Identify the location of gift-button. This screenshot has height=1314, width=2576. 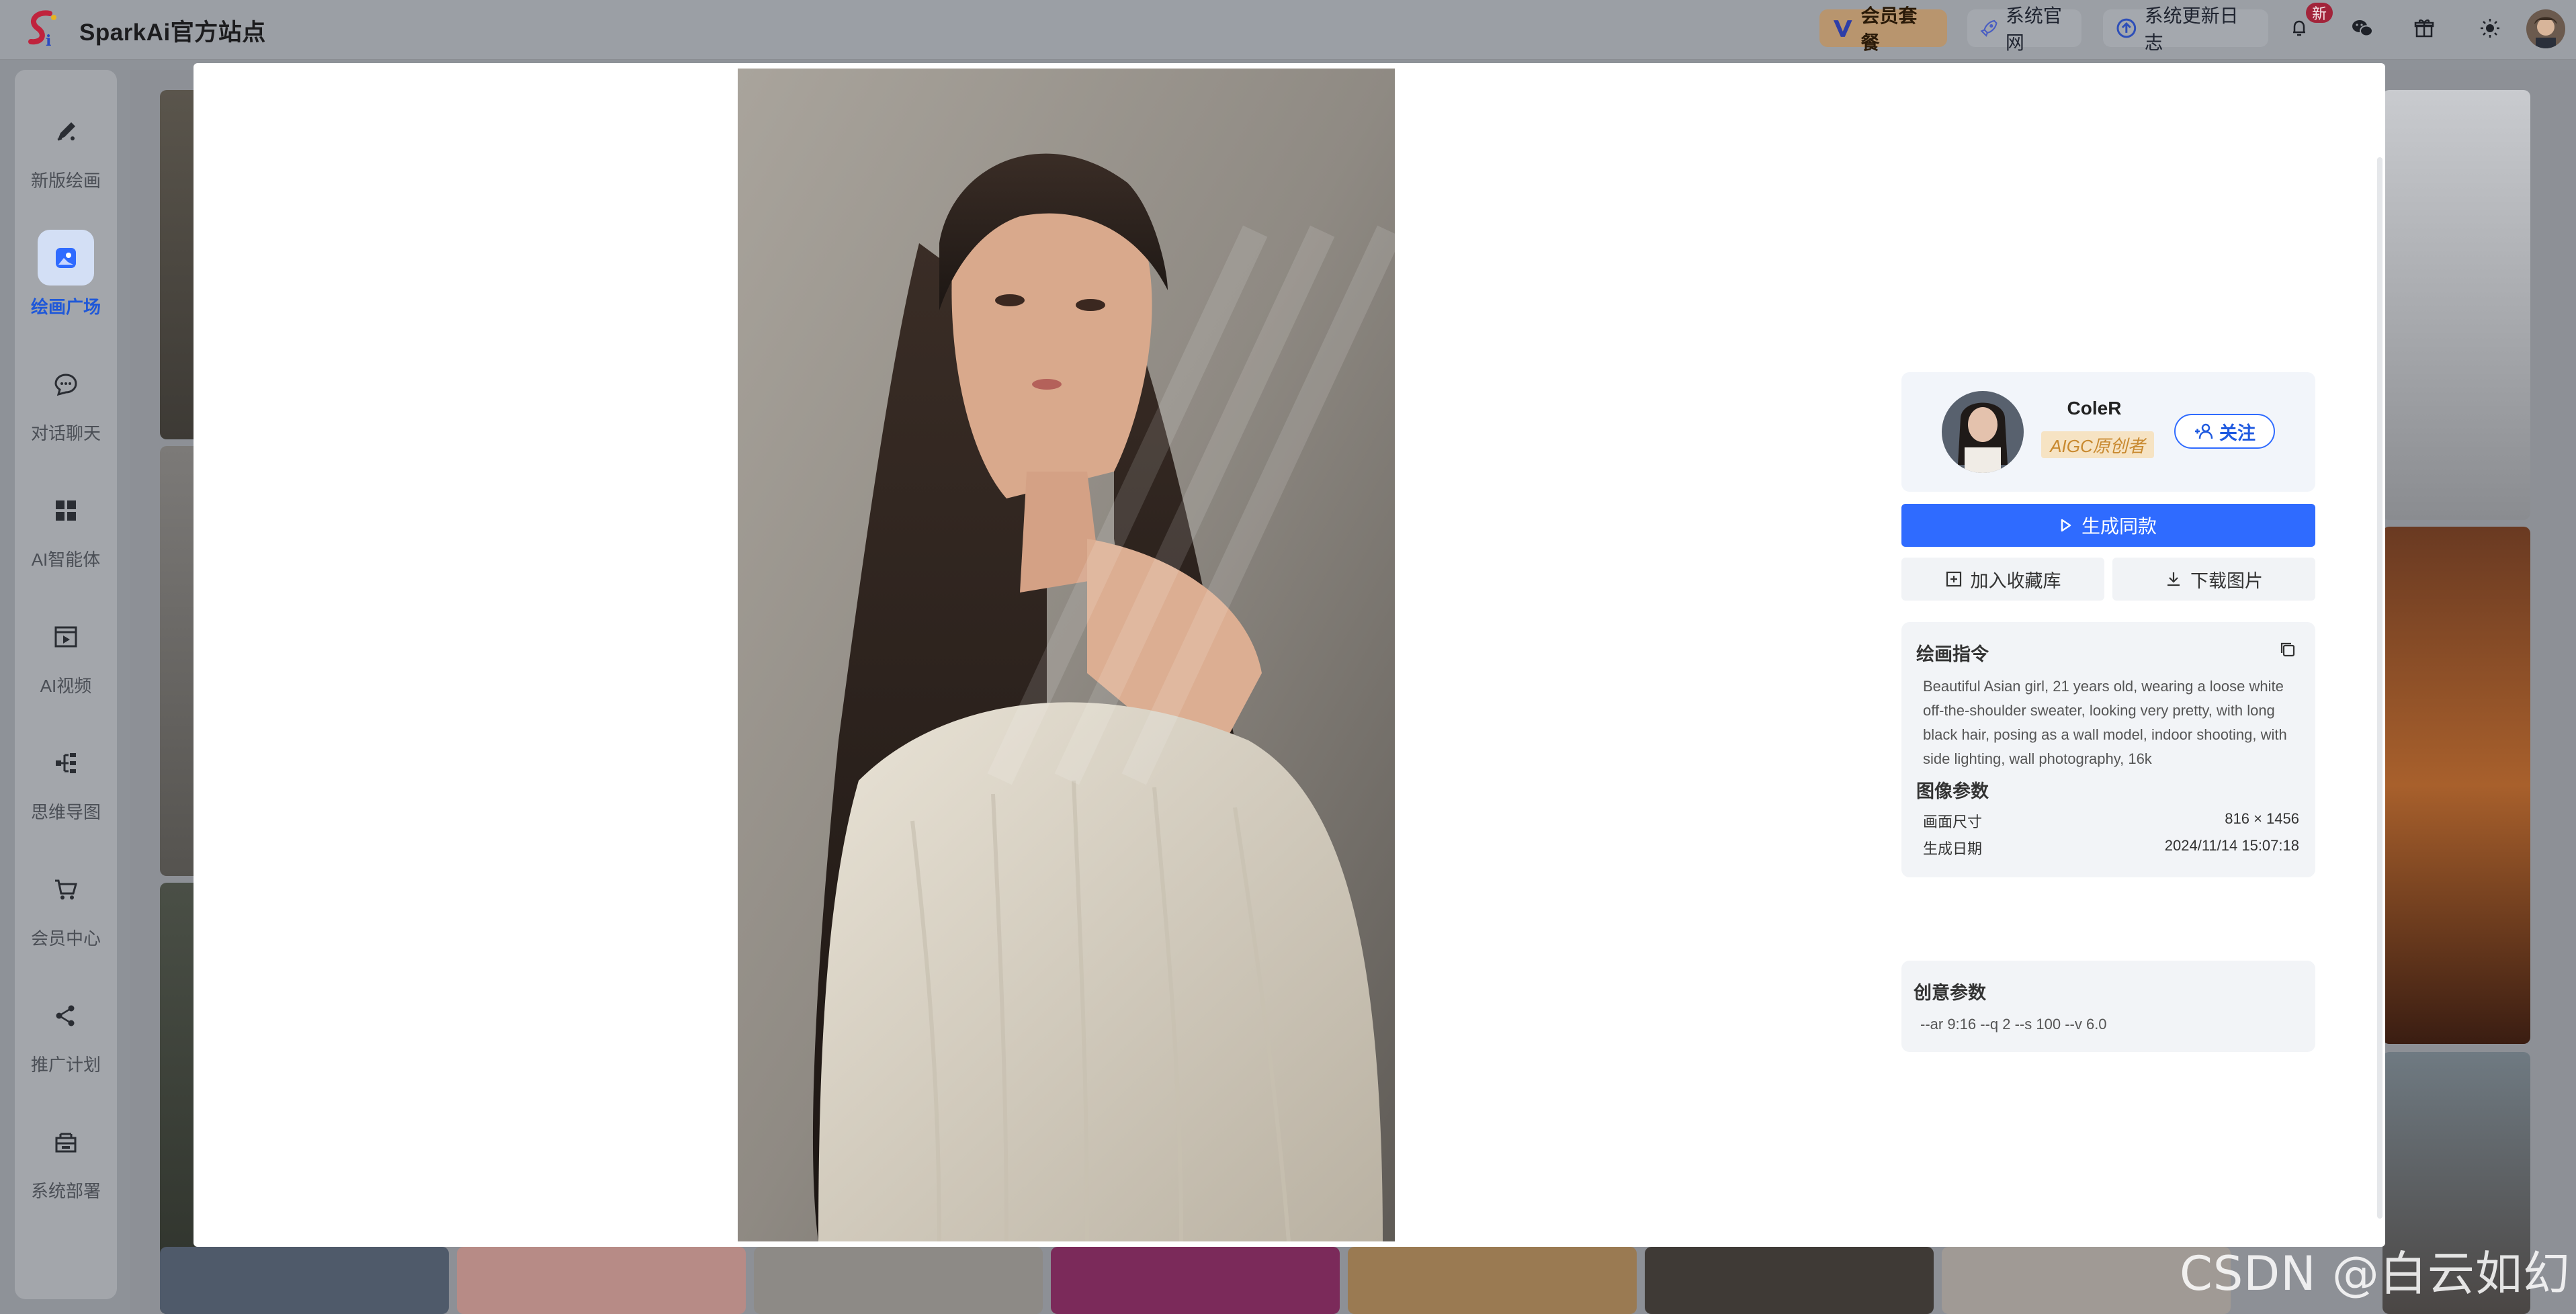
(2424, 28).